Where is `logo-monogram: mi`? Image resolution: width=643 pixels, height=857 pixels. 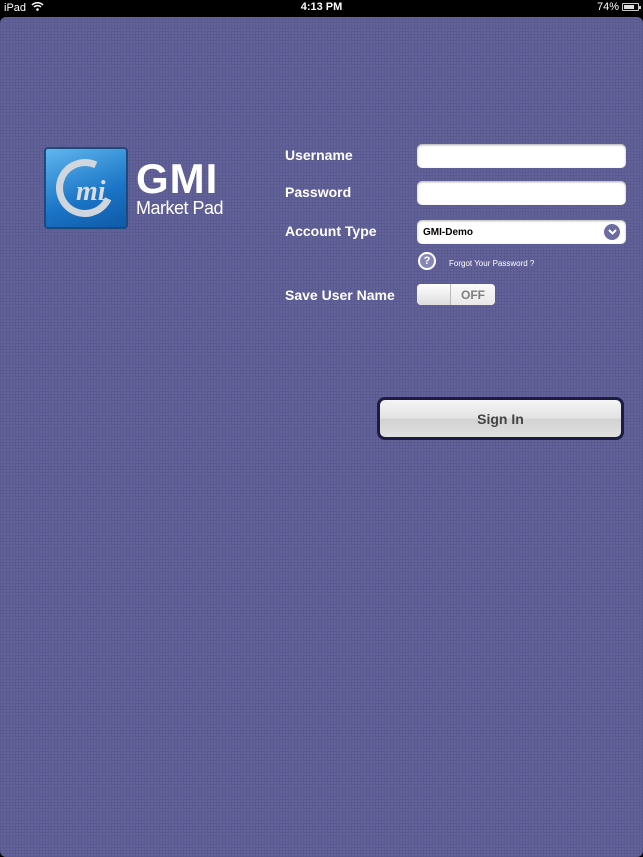 logo-monogram: mi is located at coordinates (91, 191).